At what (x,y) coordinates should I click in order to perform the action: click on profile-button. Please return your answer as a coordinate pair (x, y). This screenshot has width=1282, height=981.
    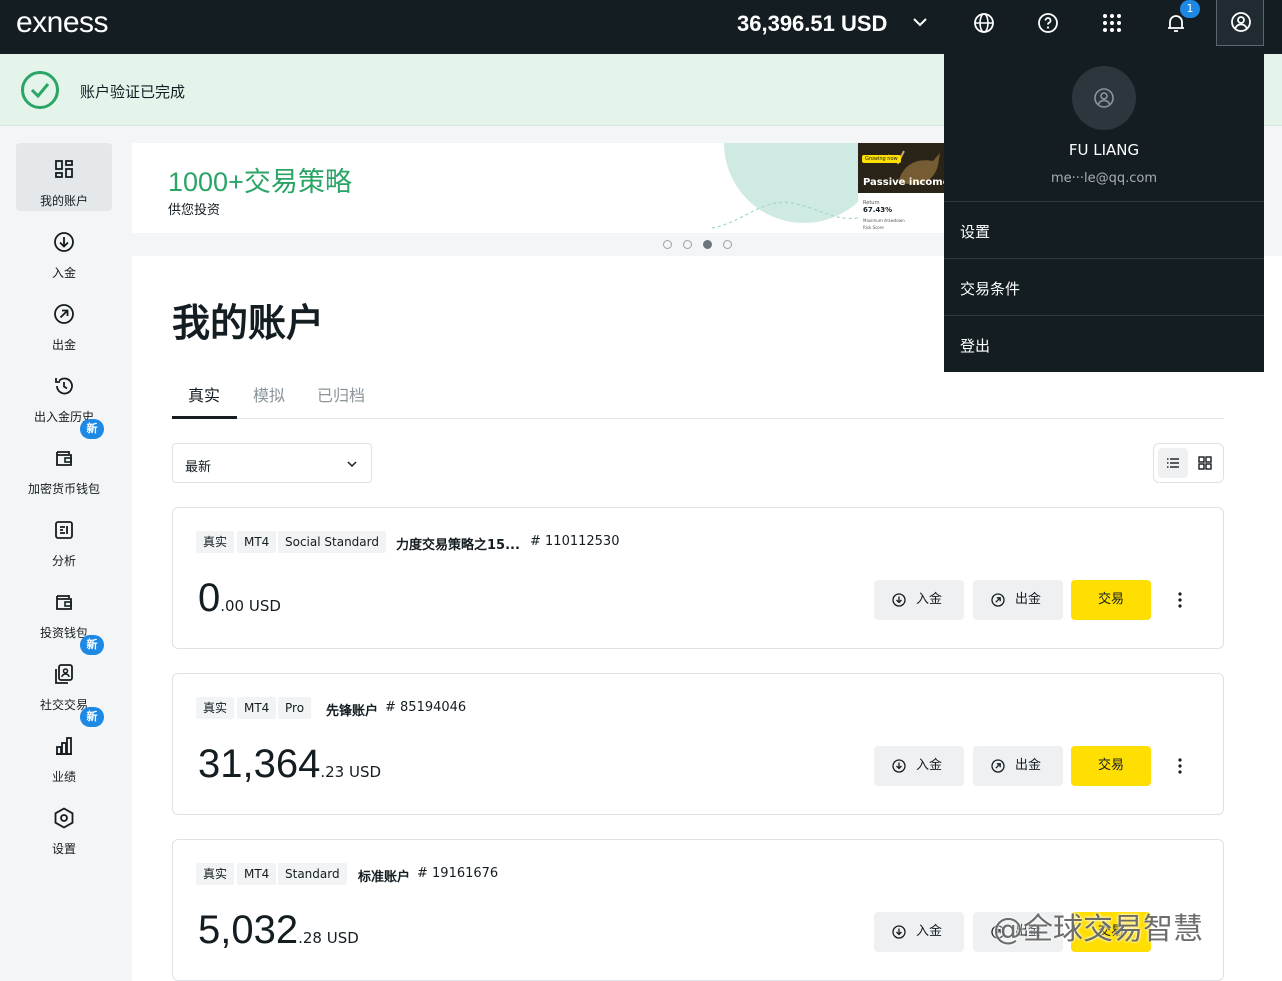
    Looking at the image, I should click on (1240, 23).